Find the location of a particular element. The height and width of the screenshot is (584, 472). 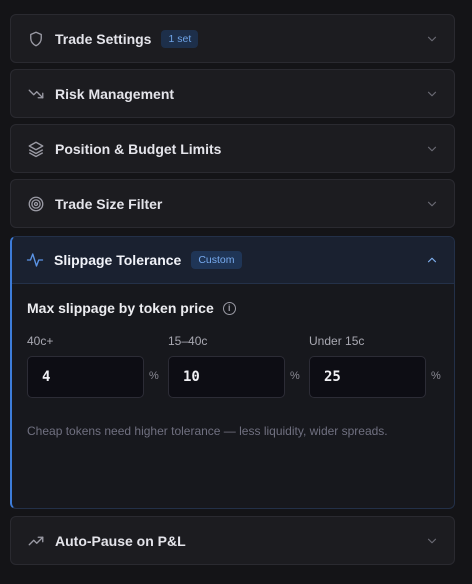

trade-settings-panel: Trade Settings 1 set is located at coordinates (232, 38).